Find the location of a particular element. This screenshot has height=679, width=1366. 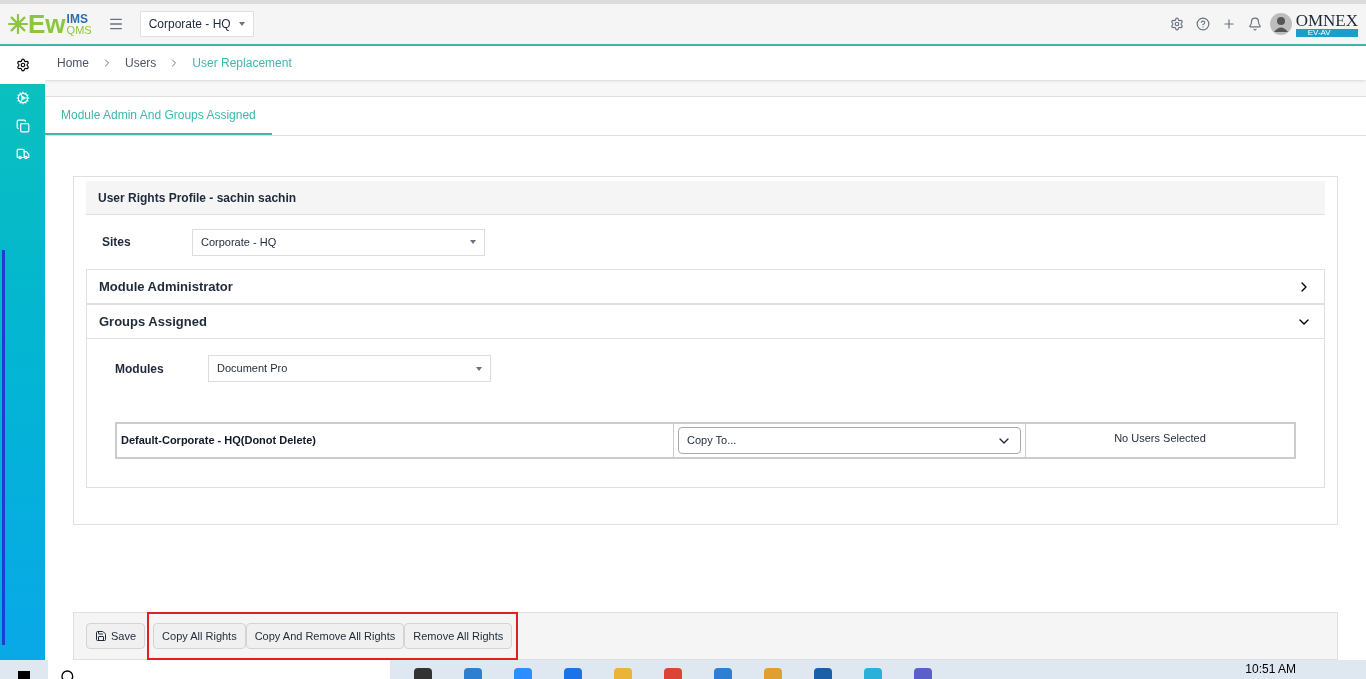

copy-icon is located at coordinates (22, 126).